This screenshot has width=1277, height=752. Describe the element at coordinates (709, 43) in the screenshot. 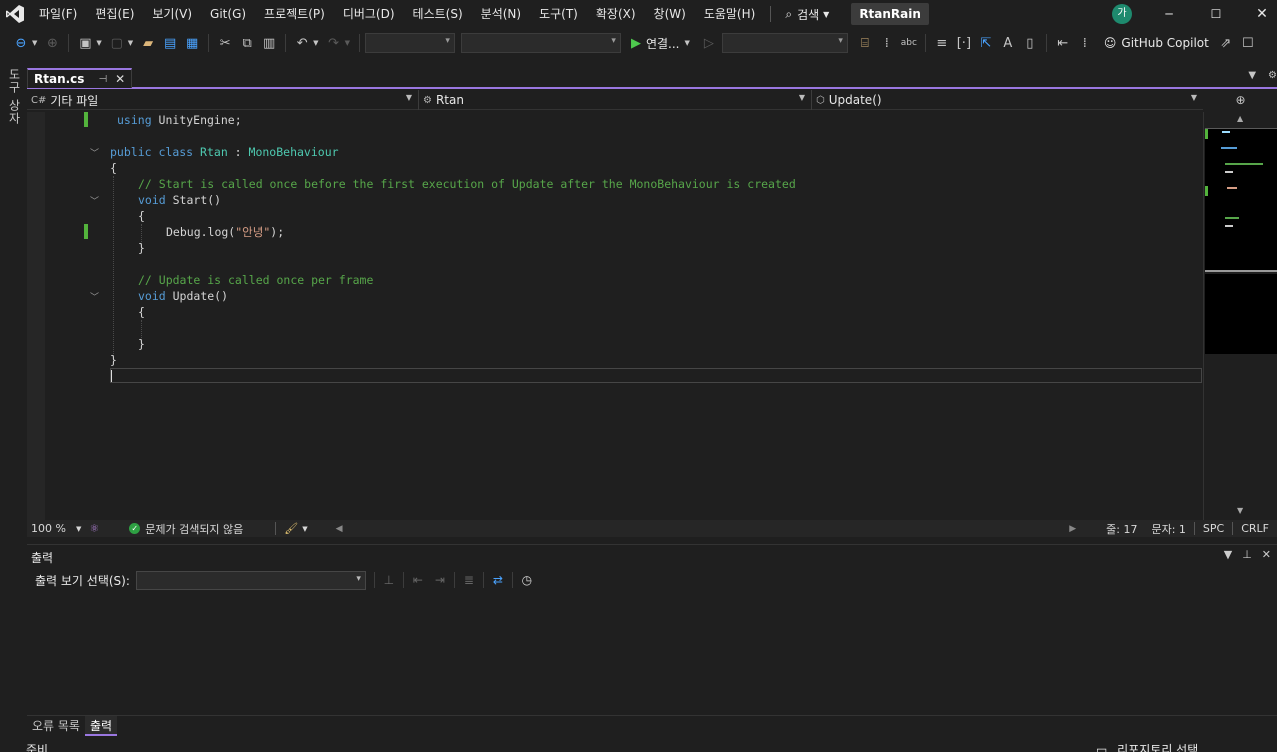

I see `start-without-debugging-icon: ▷` at that location.